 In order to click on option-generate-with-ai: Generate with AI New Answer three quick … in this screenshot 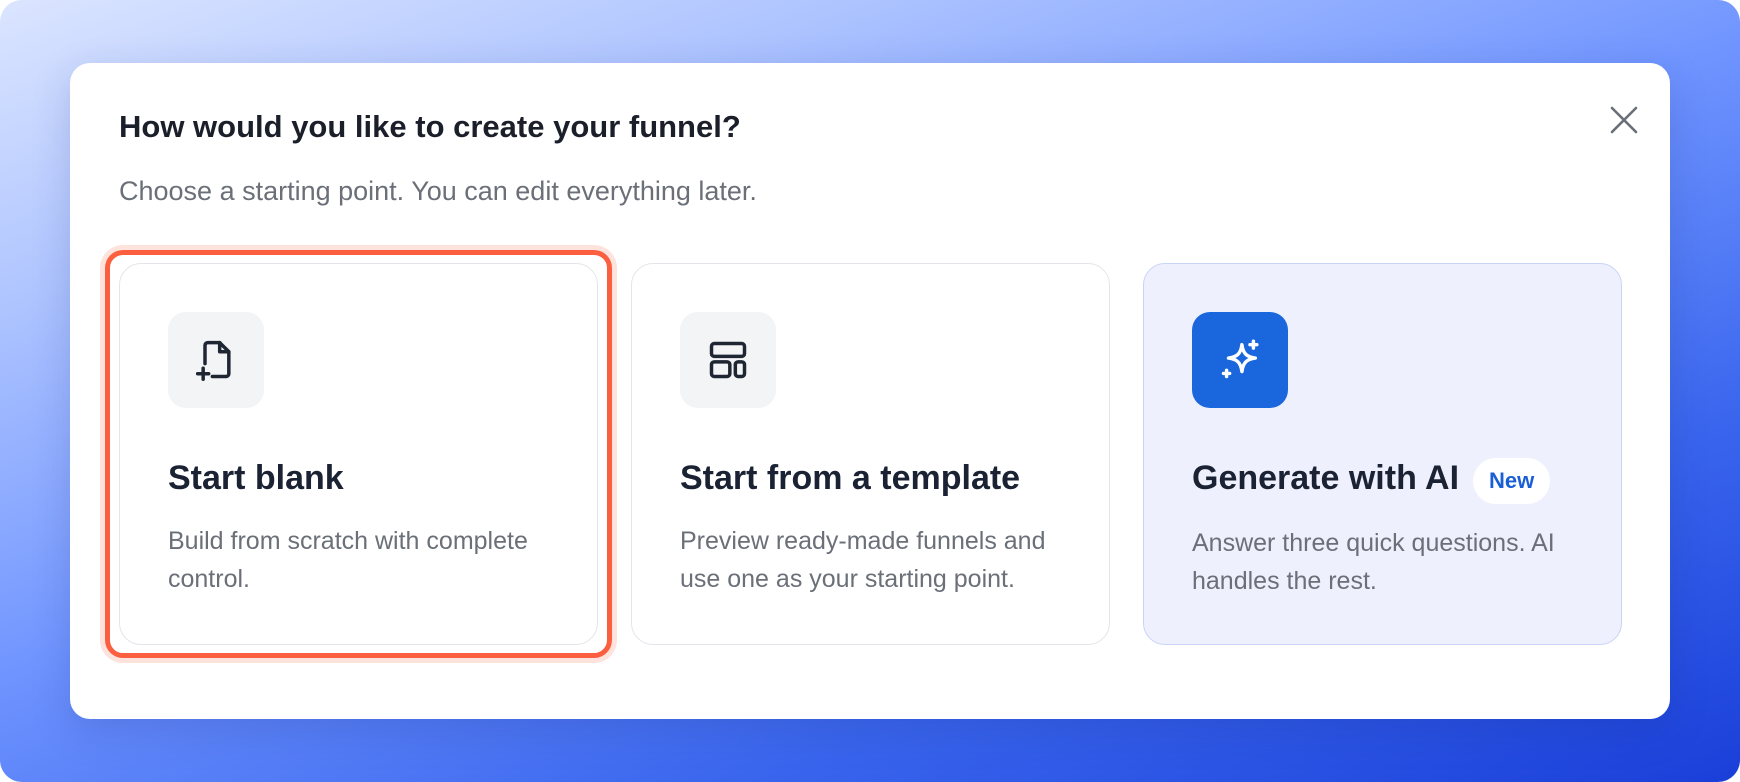, I will do `click(1382, 454)`.